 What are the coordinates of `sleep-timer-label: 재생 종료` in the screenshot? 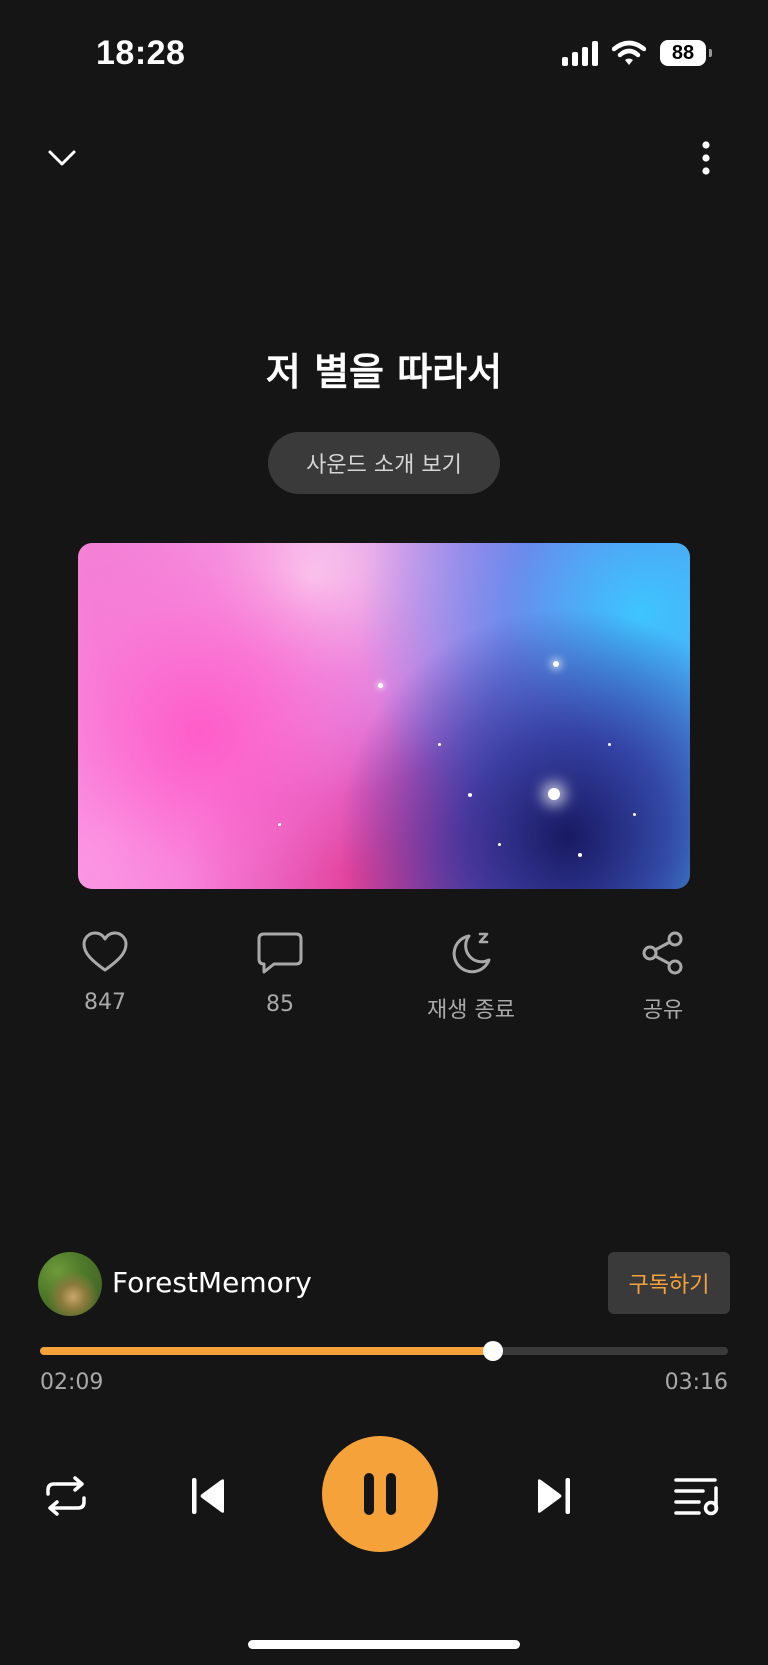 It's located at (471, 1010).